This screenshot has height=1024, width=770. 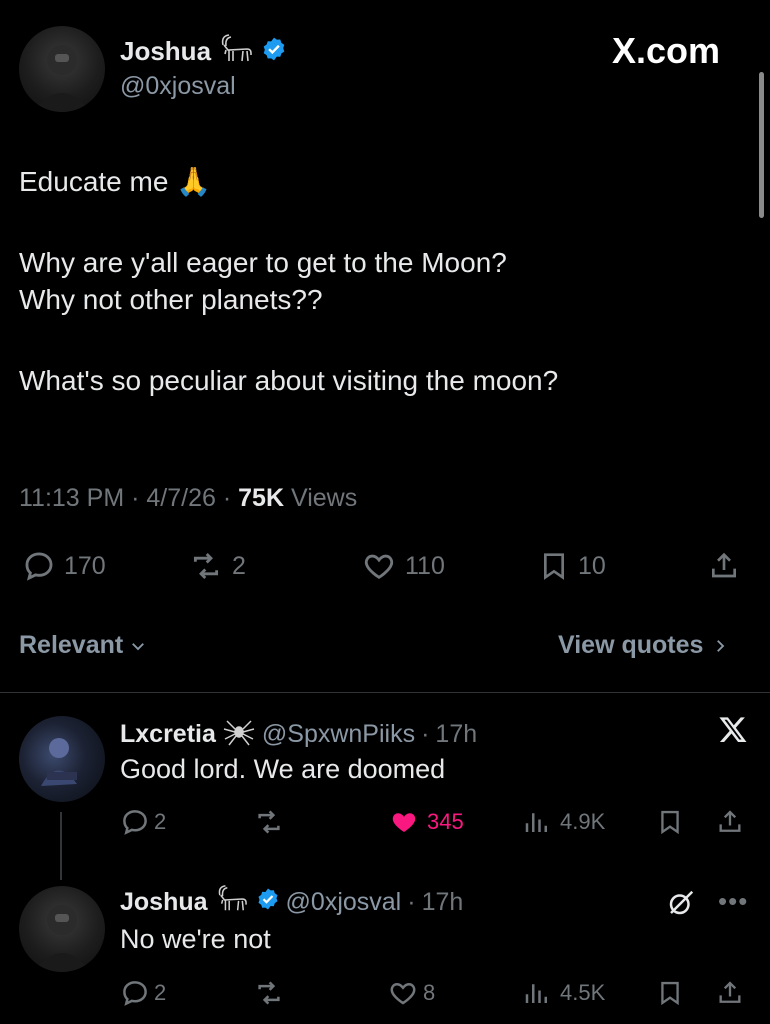 I want to click on views-button: 4.9K, so click(x=563, y=822).